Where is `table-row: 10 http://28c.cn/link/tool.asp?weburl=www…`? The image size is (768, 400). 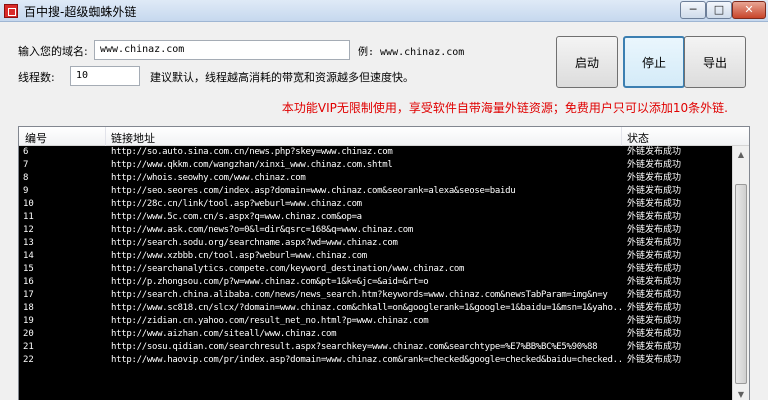
table-row: 10 http://28c.cn/link/tool.asp?weburl=www… is located at coordinates (384, 204).